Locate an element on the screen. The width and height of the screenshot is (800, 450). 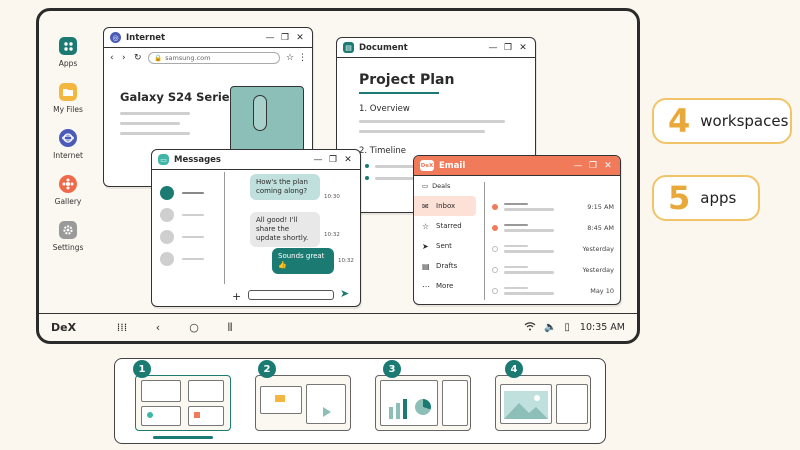
drafts-icon: ▤ is located at coordinates (426, 266).